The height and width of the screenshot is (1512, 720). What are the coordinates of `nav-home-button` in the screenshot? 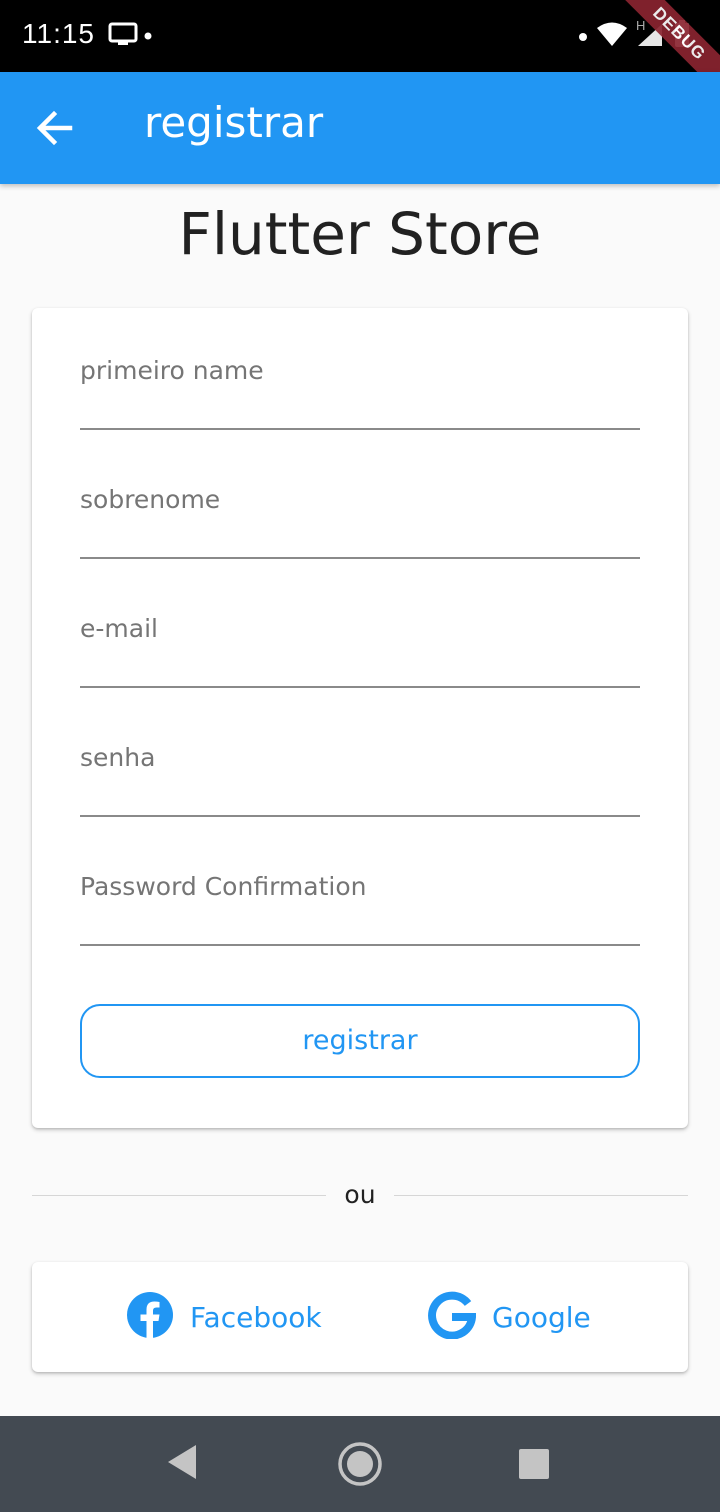 It's located at (360, 1466).